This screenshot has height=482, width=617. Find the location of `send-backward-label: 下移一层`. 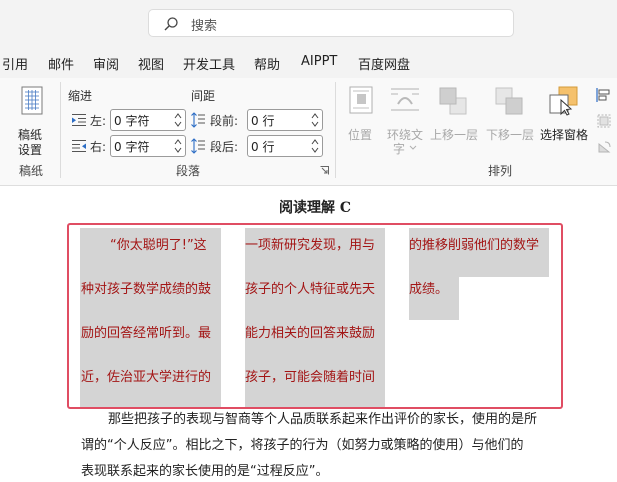

send-backward-label: 下移一层 is located at coordinates (510, 135).